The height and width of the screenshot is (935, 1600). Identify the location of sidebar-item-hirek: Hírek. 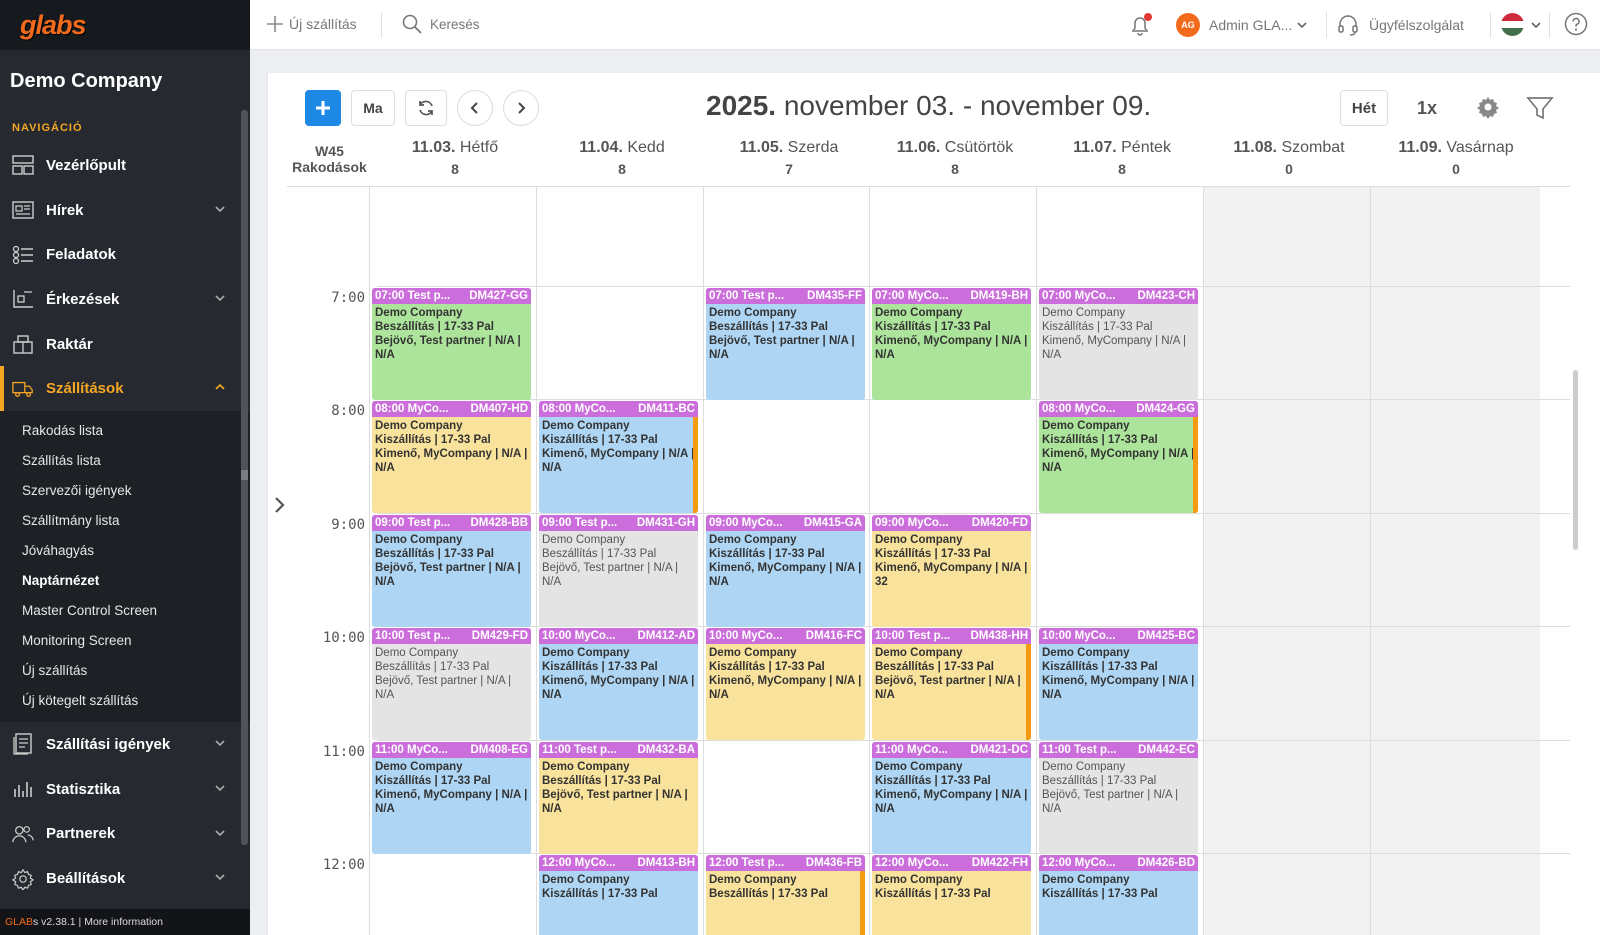
(125, 210).